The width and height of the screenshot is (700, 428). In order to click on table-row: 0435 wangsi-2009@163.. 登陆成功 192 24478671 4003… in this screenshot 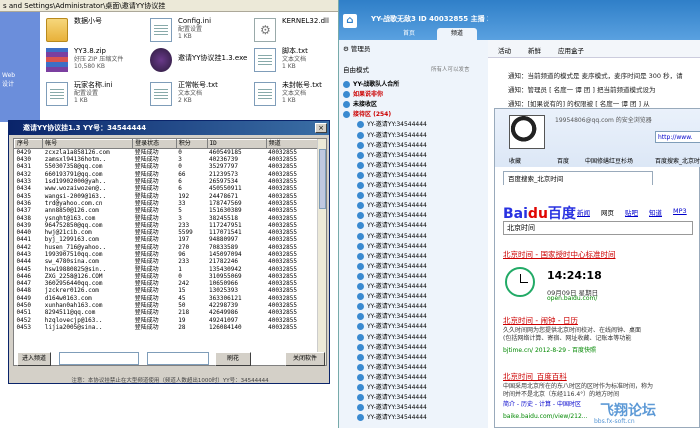, I will do `click(166, 196)`.